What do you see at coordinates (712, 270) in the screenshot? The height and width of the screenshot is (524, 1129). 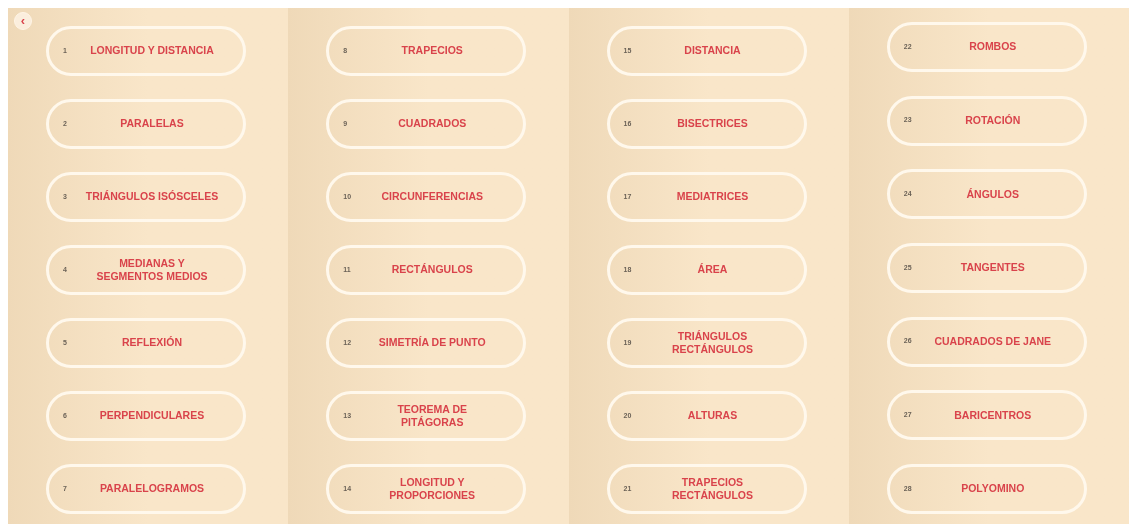 I see `lesson-title: ÁREA` at bounding box center [712, 270].